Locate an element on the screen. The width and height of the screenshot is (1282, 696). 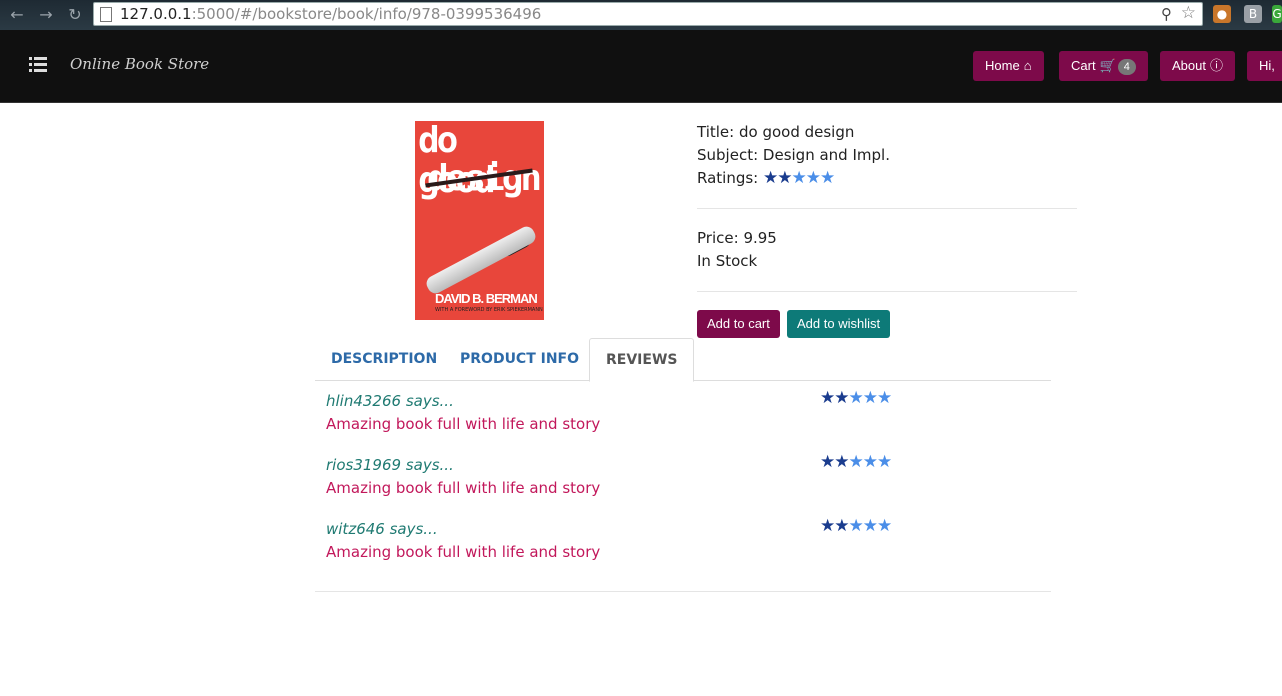
back-icon: ← is located at coordinates (17, 15).